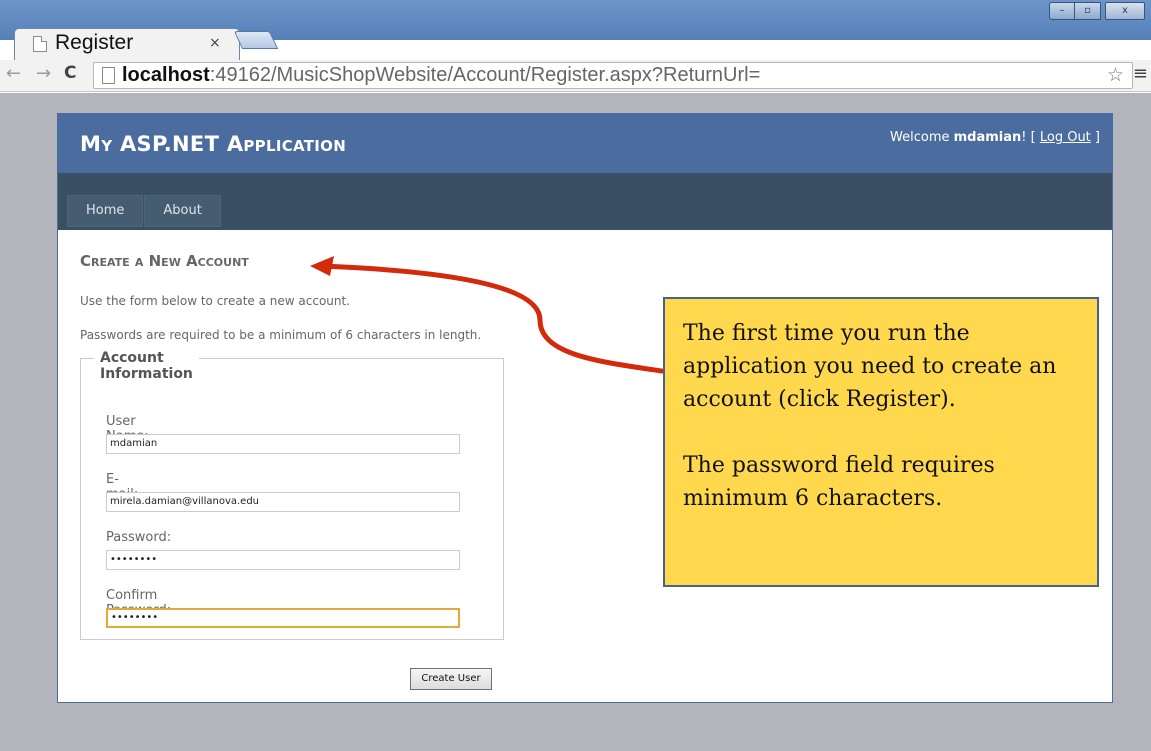 The height and width of the screenshot is (751, 1151). I want to click on nav-item-about: About, so click(182, 211).